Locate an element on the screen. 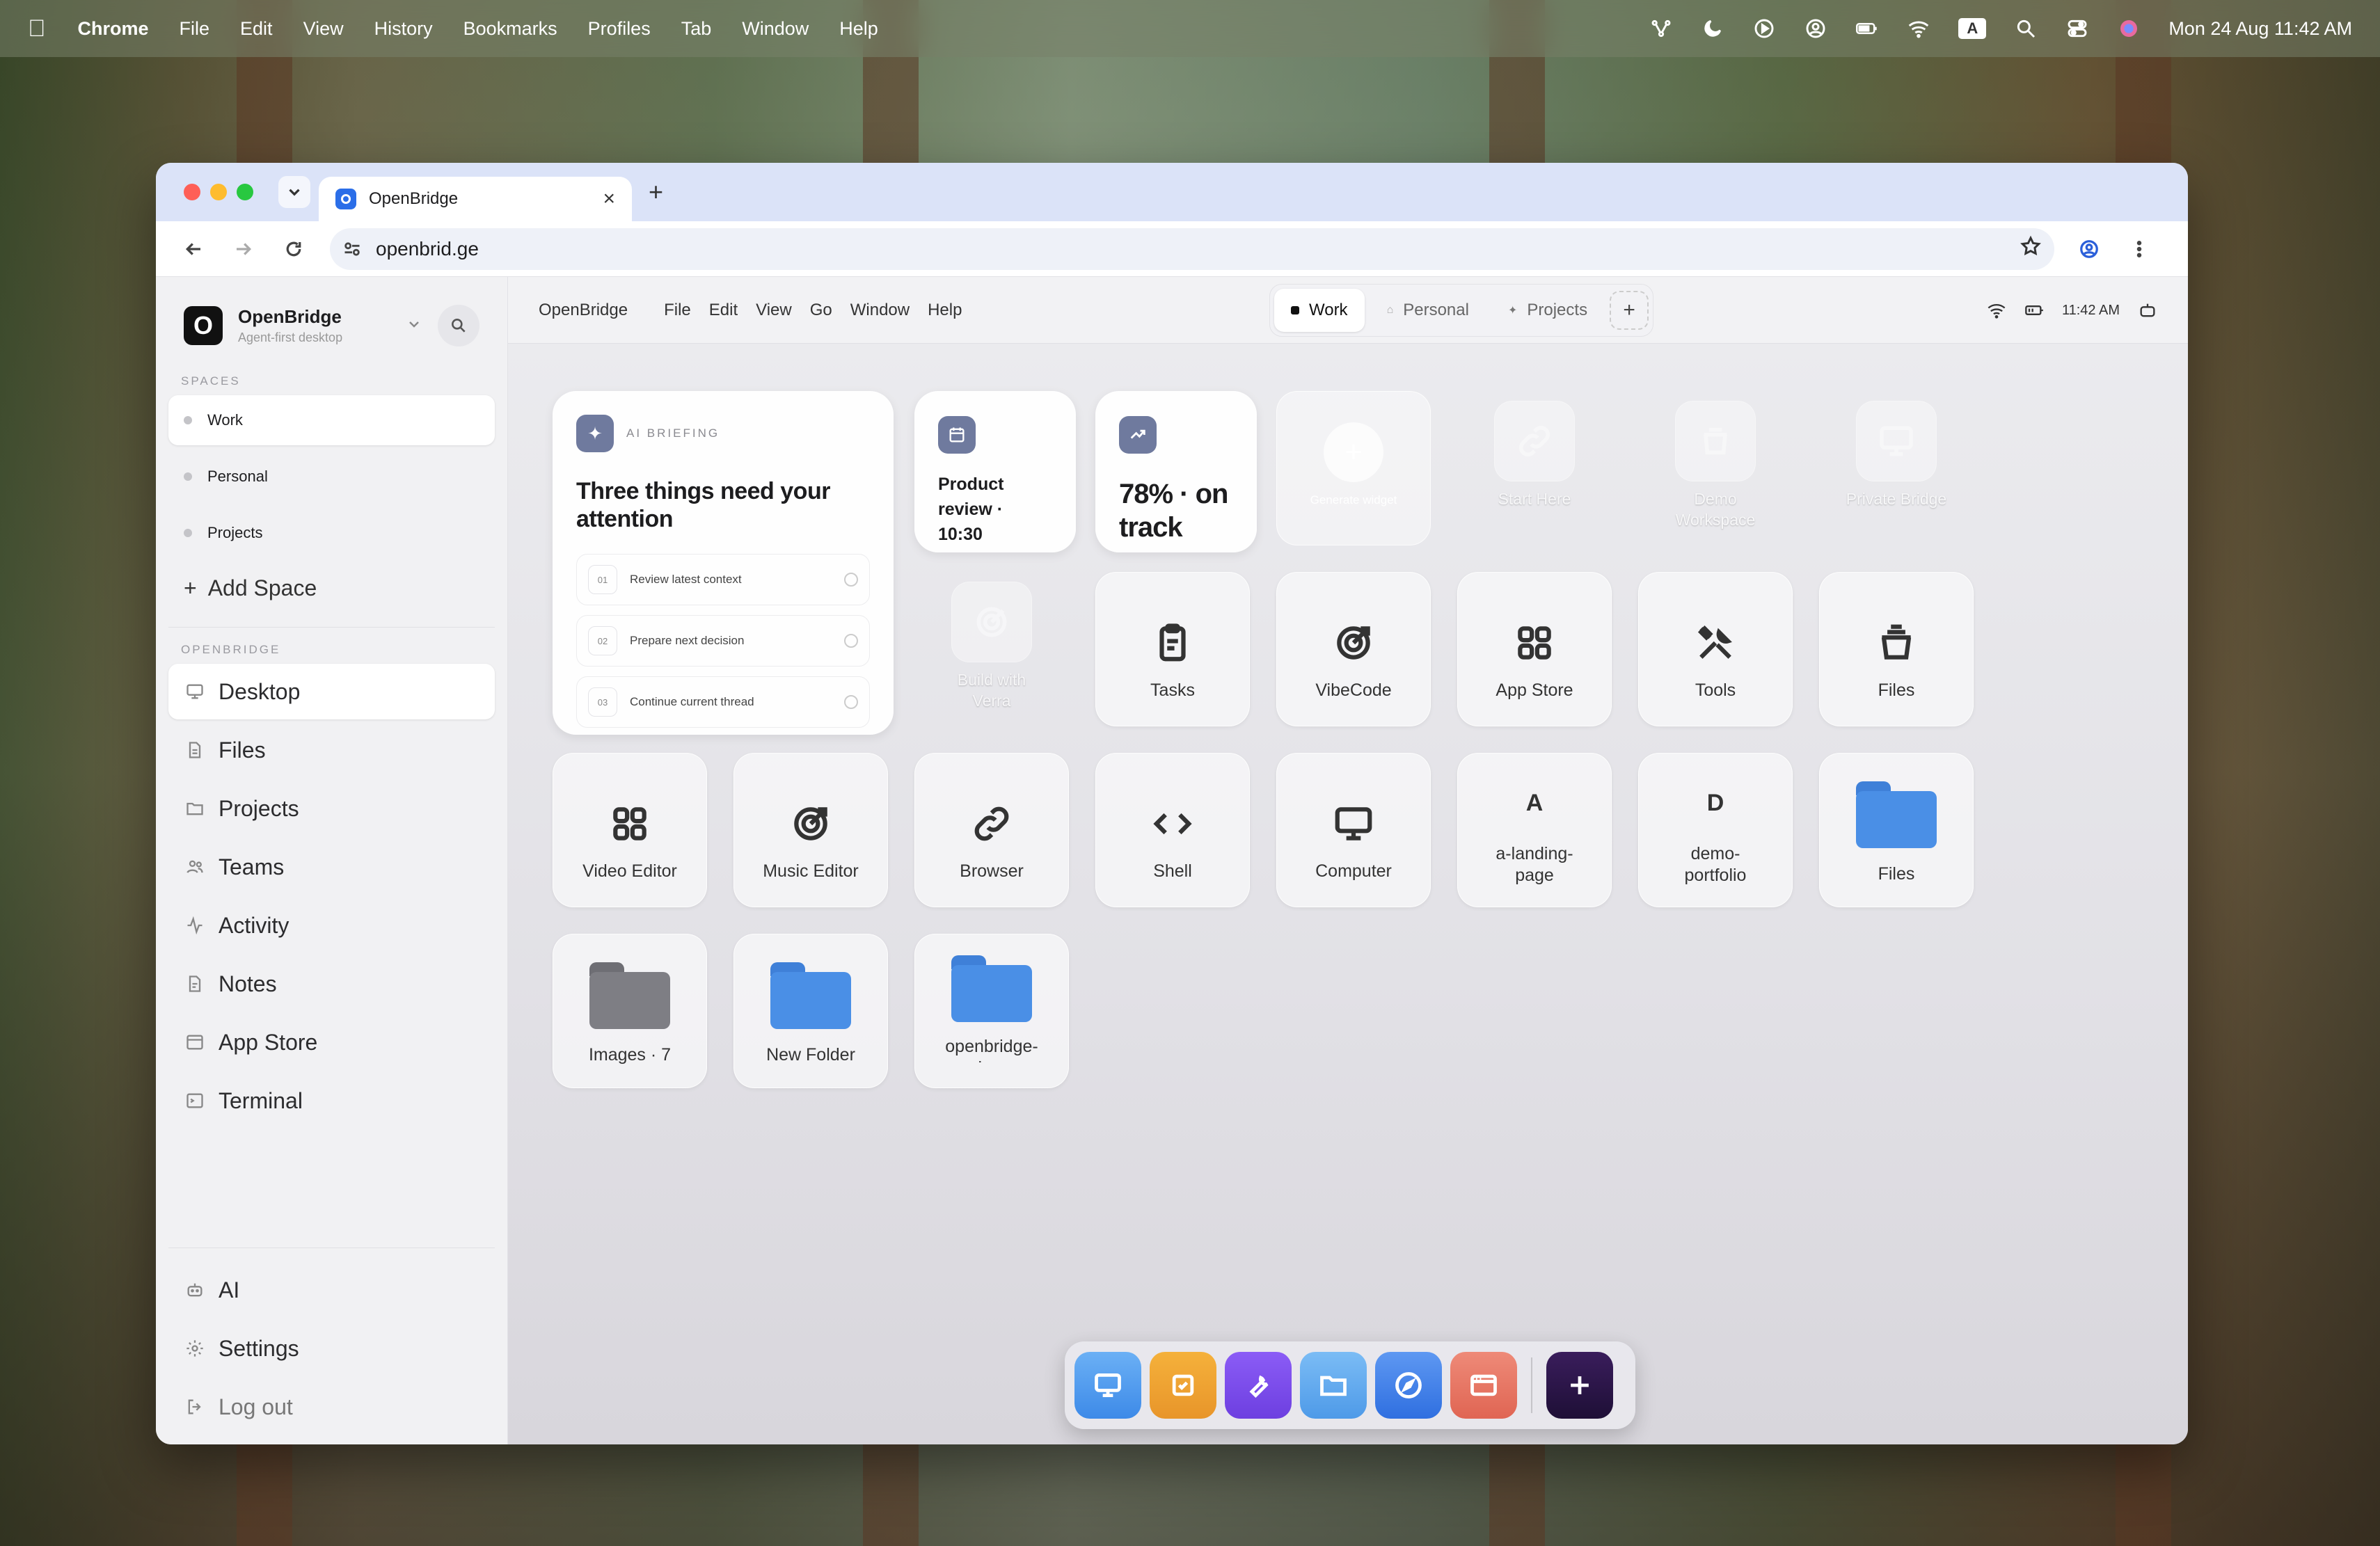 Image resolution: width=2380 pixels, height=1546 pixels. address-bar: openbrid.ge is located at coordinates (1192, 249).